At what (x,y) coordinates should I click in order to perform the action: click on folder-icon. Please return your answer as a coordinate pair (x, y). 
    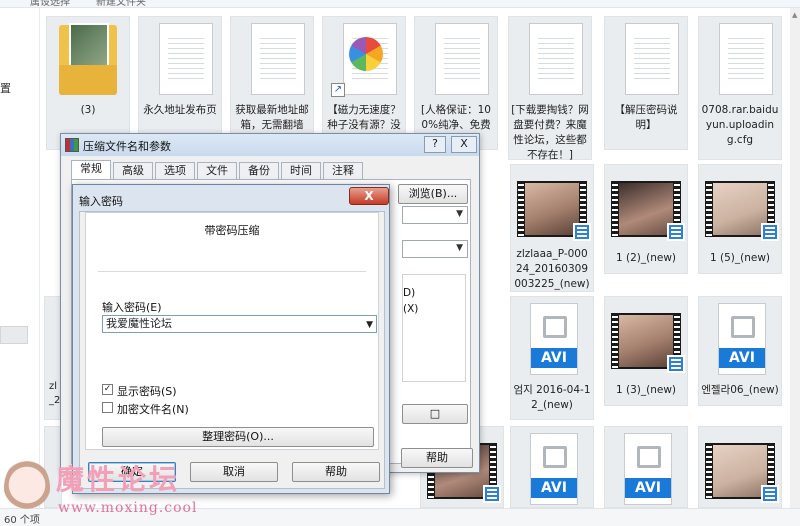
    Looking at the image, I should click on (88, 59).